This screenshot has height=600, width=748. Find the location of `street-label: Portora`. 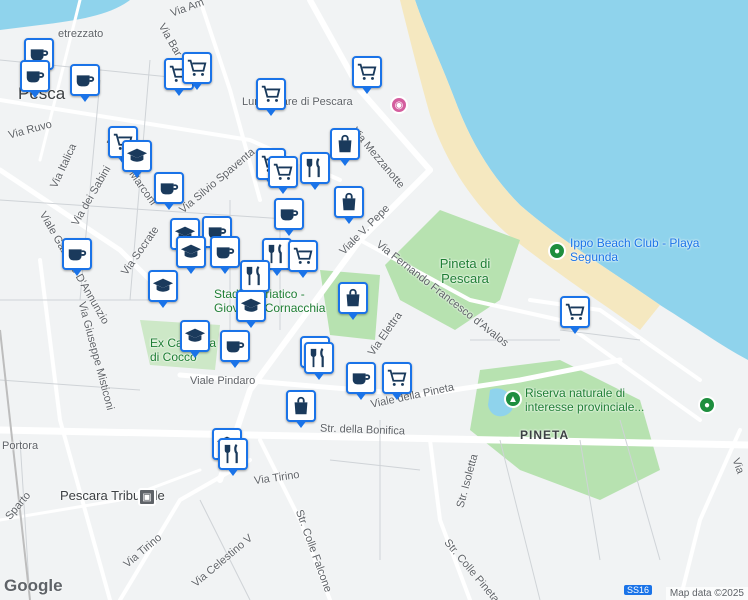

street-label: Portora is located at coordinates (20, 446).